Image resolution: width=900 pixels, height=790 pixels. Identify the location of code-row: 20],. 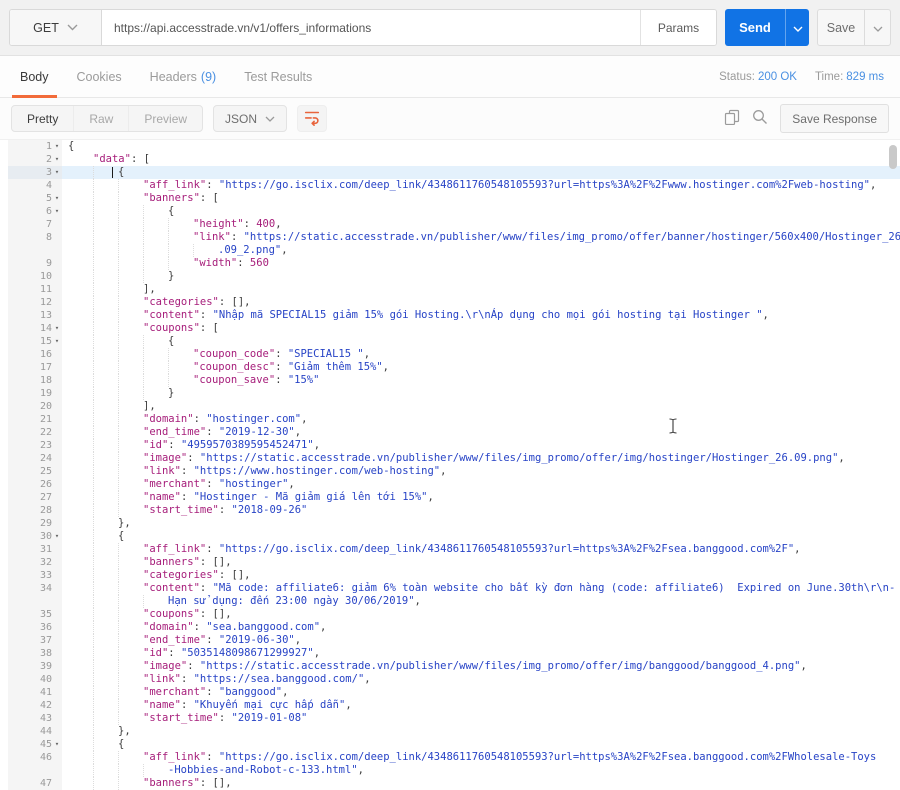
(450, 406).